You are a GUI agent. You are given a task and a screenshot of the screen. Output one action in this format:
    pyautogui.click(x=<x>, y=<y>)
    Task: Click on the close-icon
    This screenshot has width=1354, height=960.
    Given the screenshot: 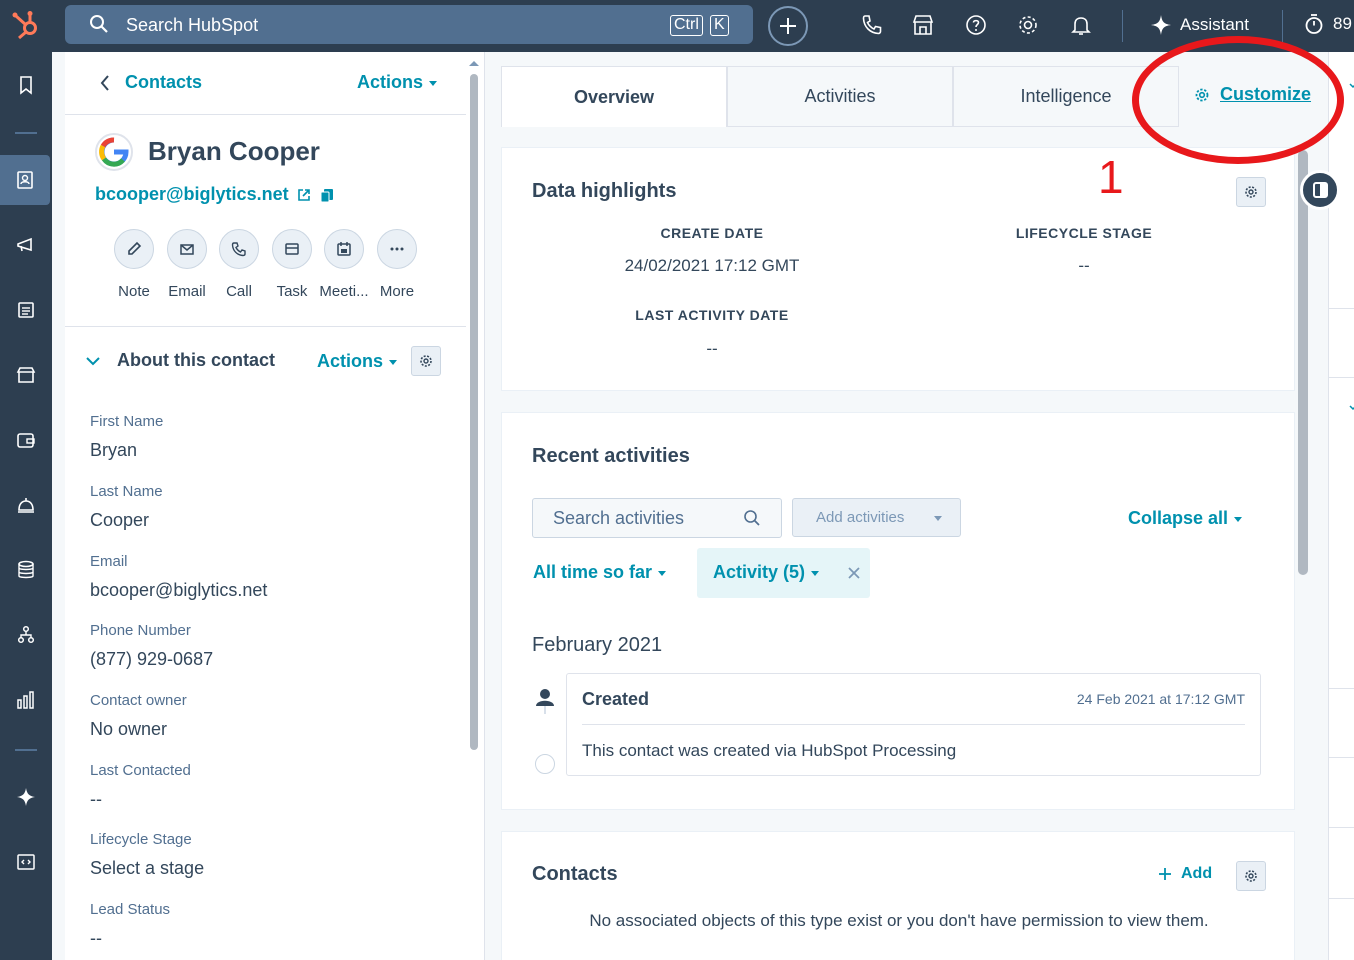 What is the action you would take?
    pyautogui.click(x=854, y=573)
    